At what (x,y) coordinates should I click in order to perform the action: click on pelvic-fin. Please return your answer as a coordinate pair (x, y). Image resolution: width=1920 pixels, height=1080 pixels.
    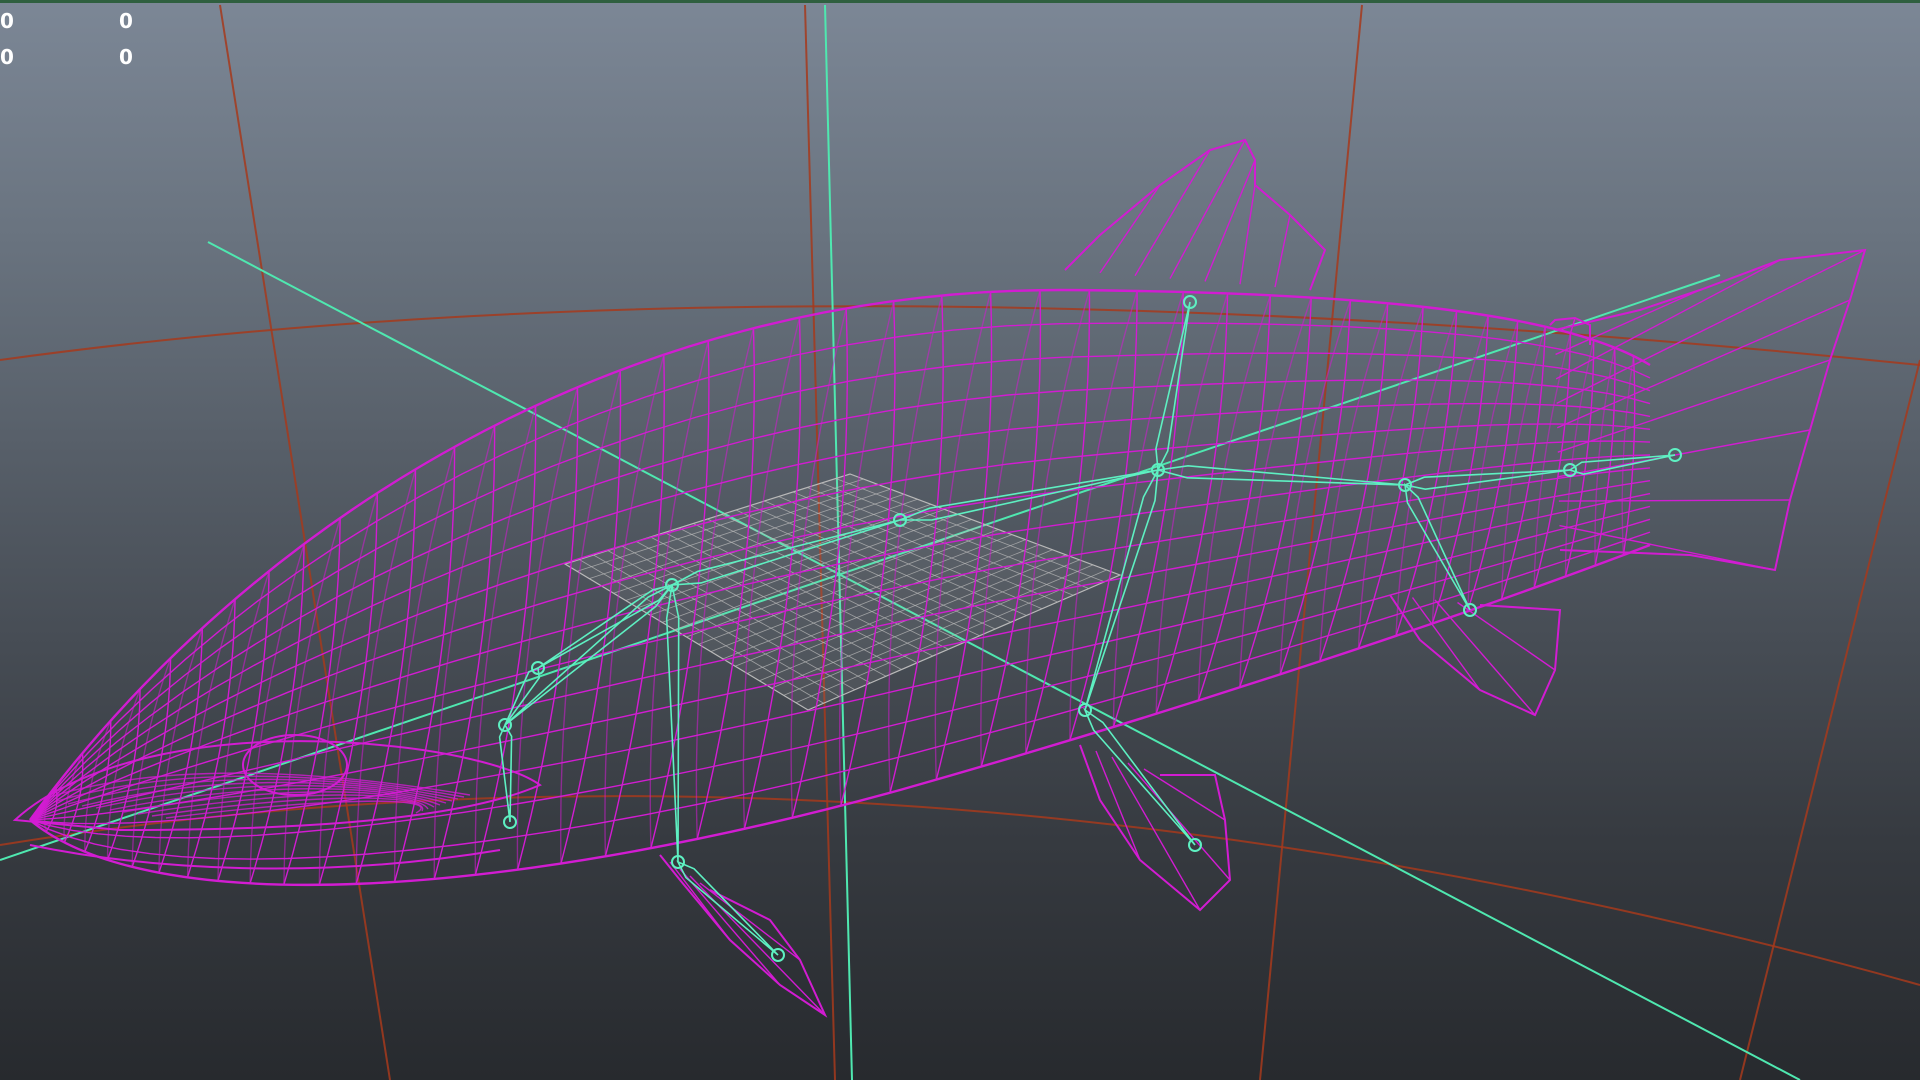
    Looking at the image, I should click on (1155, 828).